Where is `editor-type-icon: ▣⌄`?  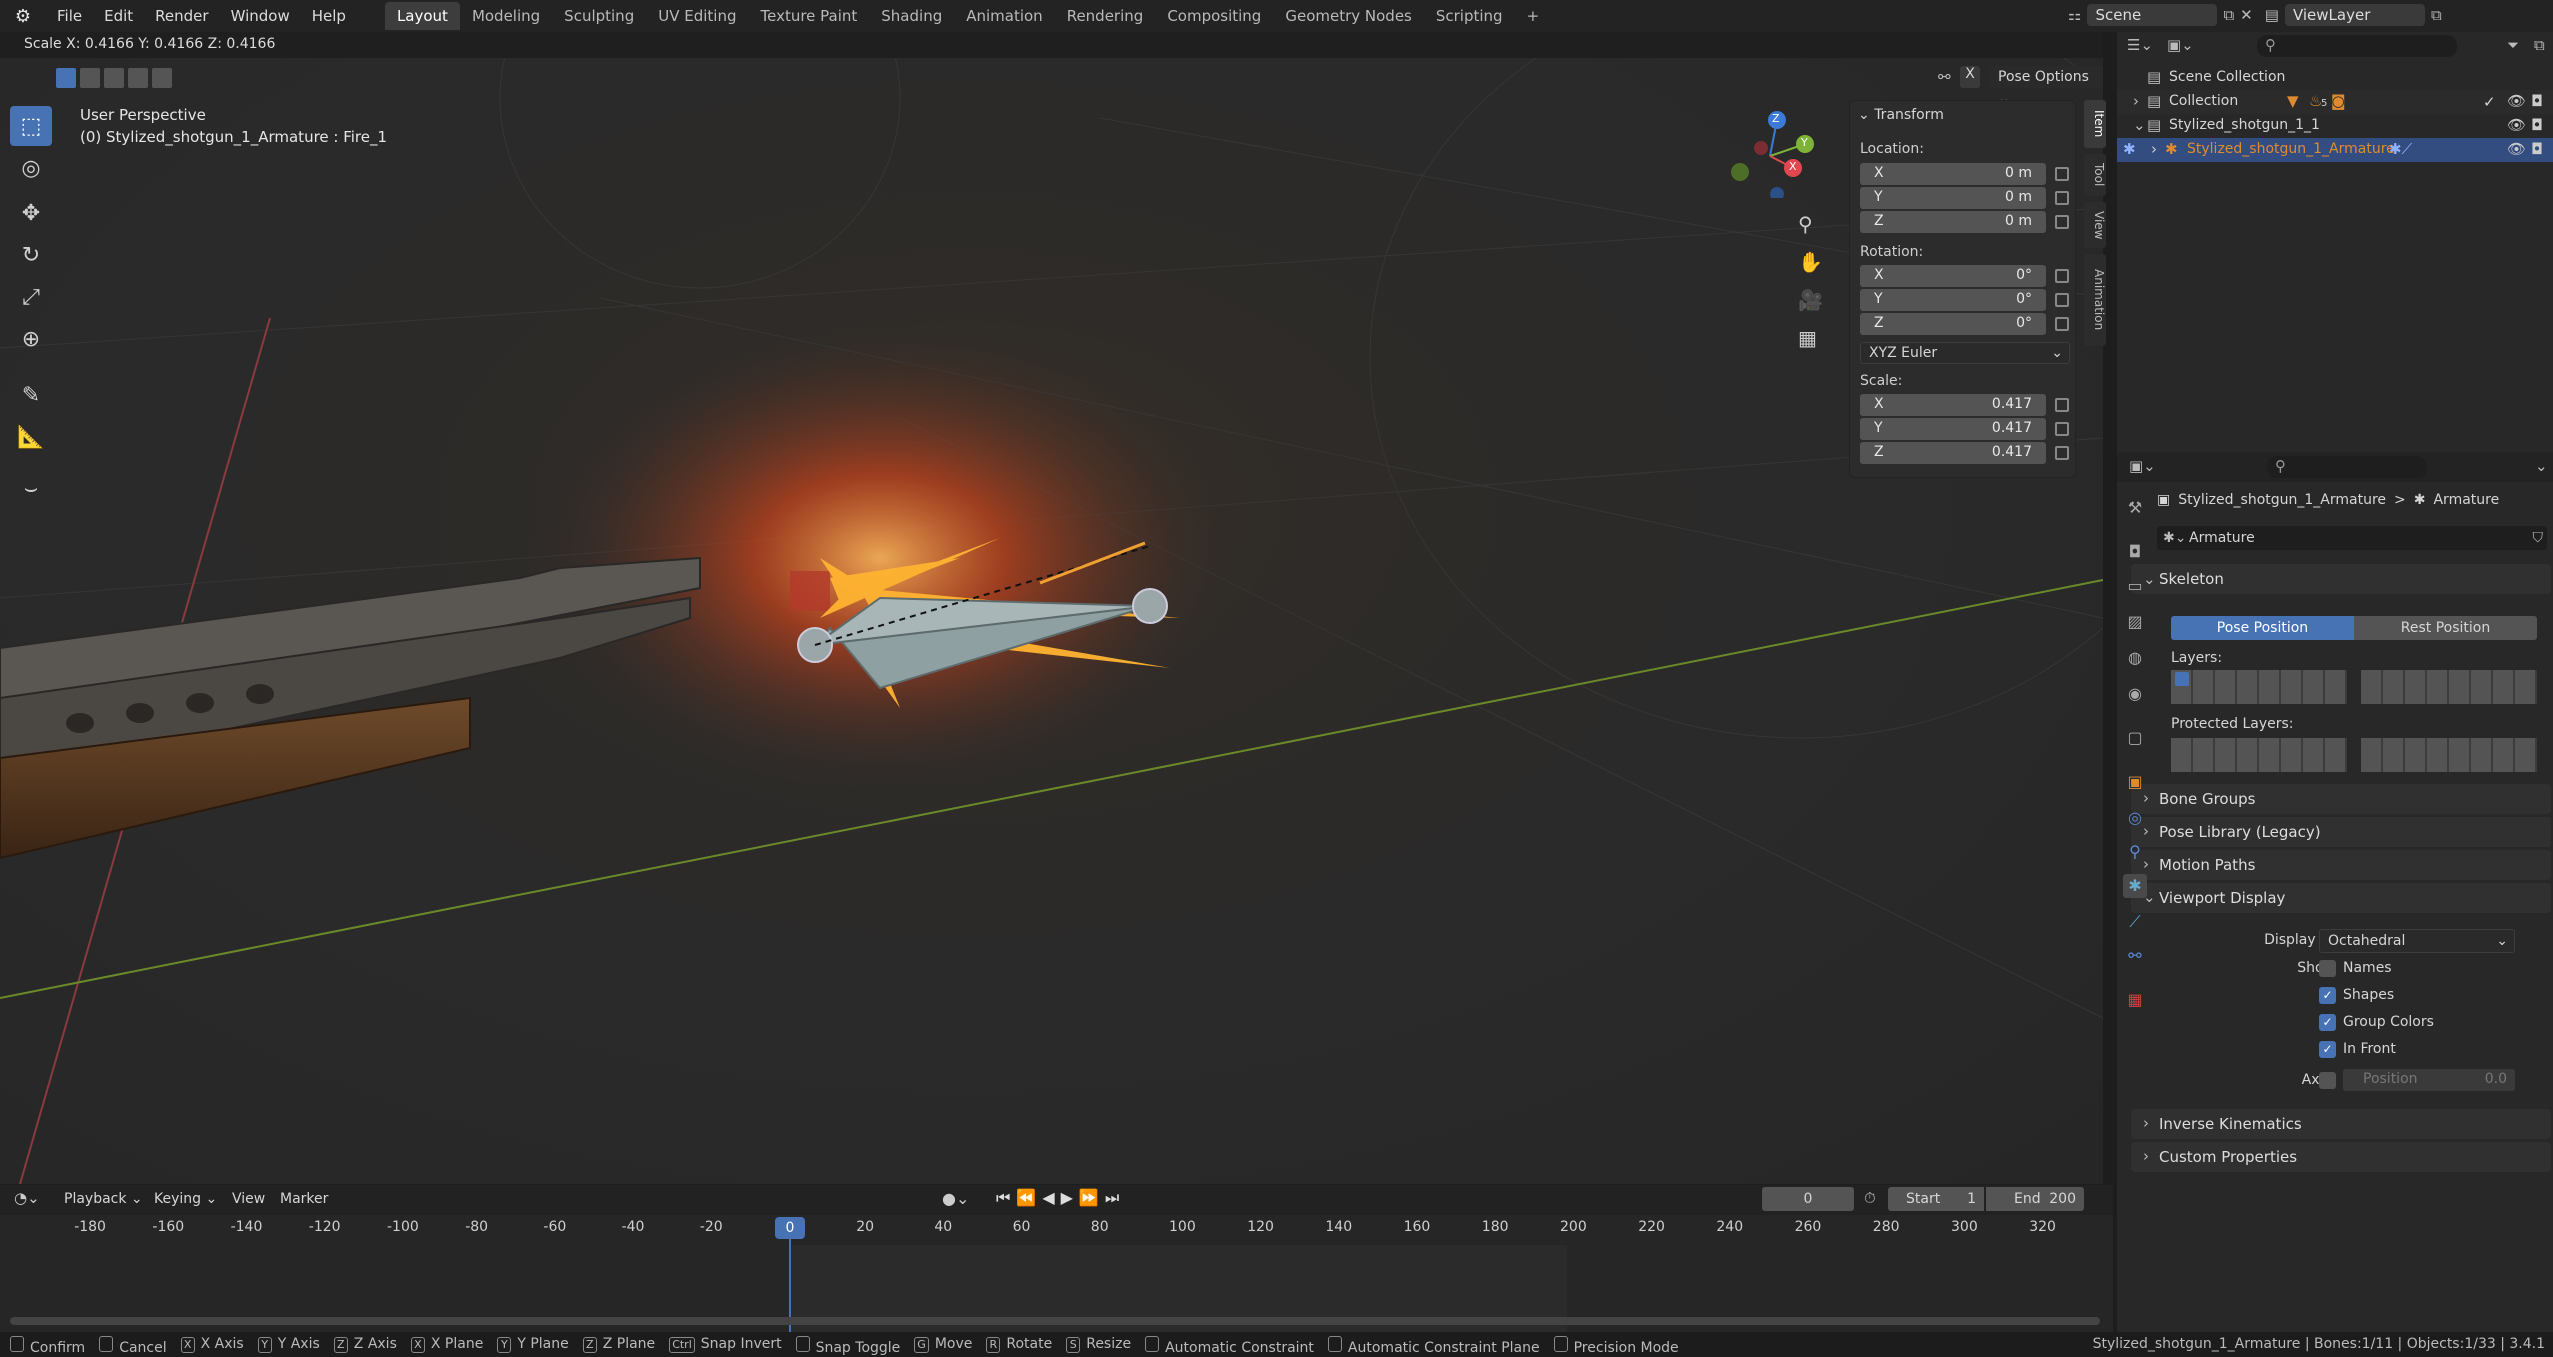 editor-type-icon: ▣⌄ is located at coordinates (2142, 466).